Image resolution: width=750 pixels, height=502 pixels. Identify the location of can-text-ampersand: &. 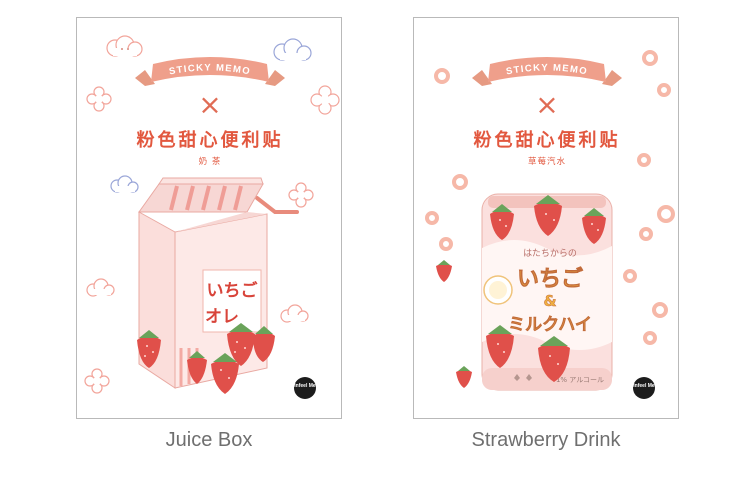
(549, 301).